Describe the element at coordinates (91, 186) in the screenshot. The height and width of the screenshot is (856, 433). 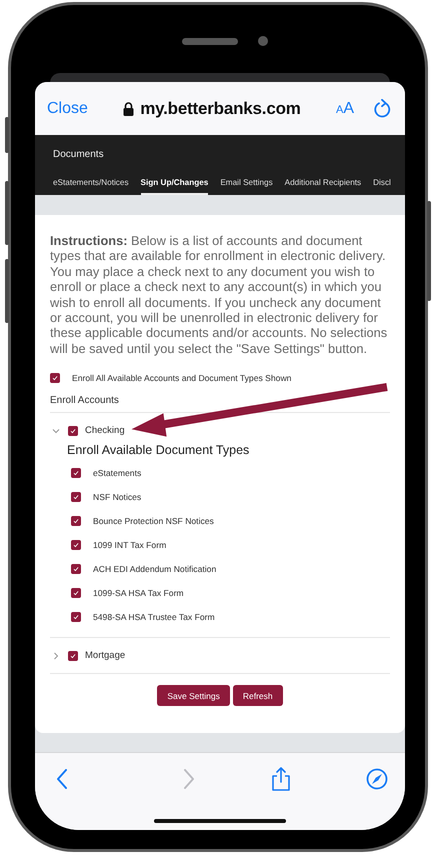
I see `nav-tab: eStatements/Notices` at that location.